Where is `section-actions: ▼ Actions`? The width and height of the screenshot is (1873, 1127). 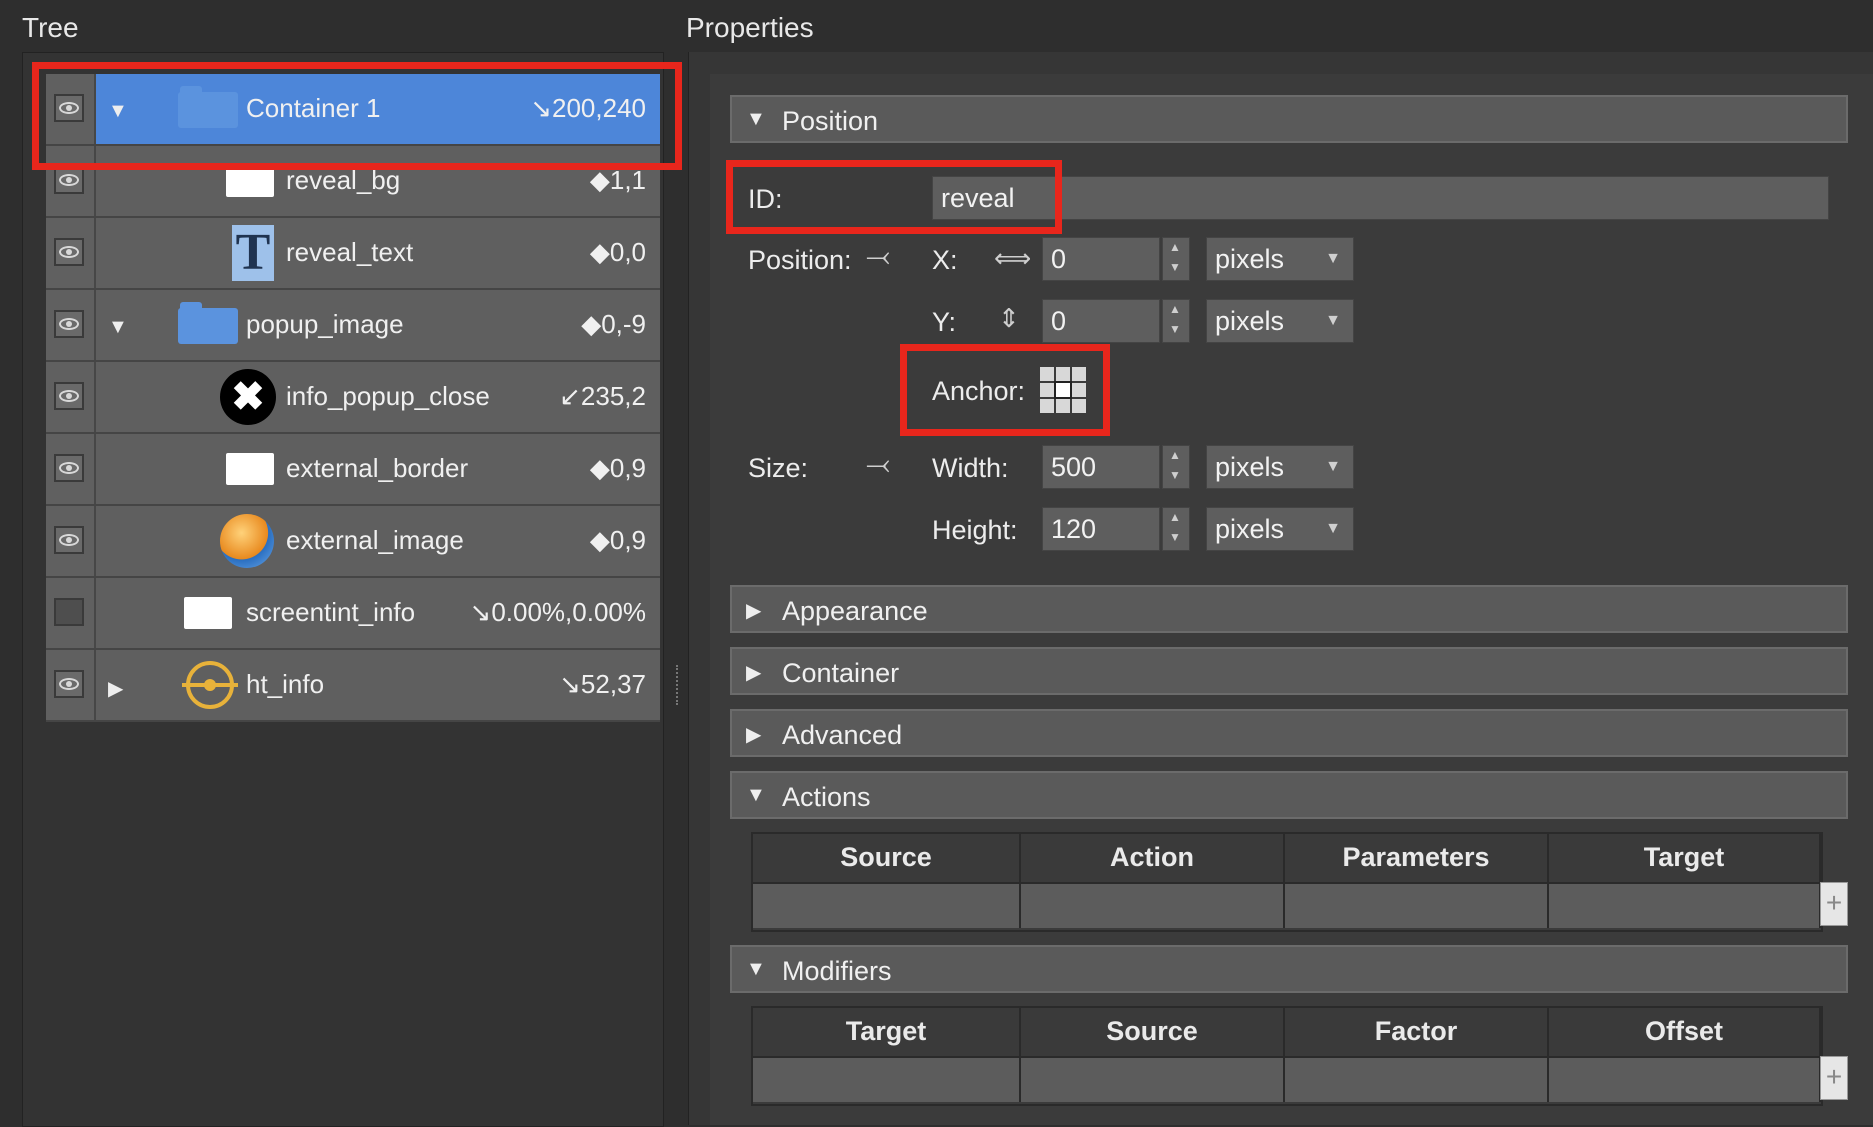
section-actions: ▼ Actions is located at coordinates (1289, 795).